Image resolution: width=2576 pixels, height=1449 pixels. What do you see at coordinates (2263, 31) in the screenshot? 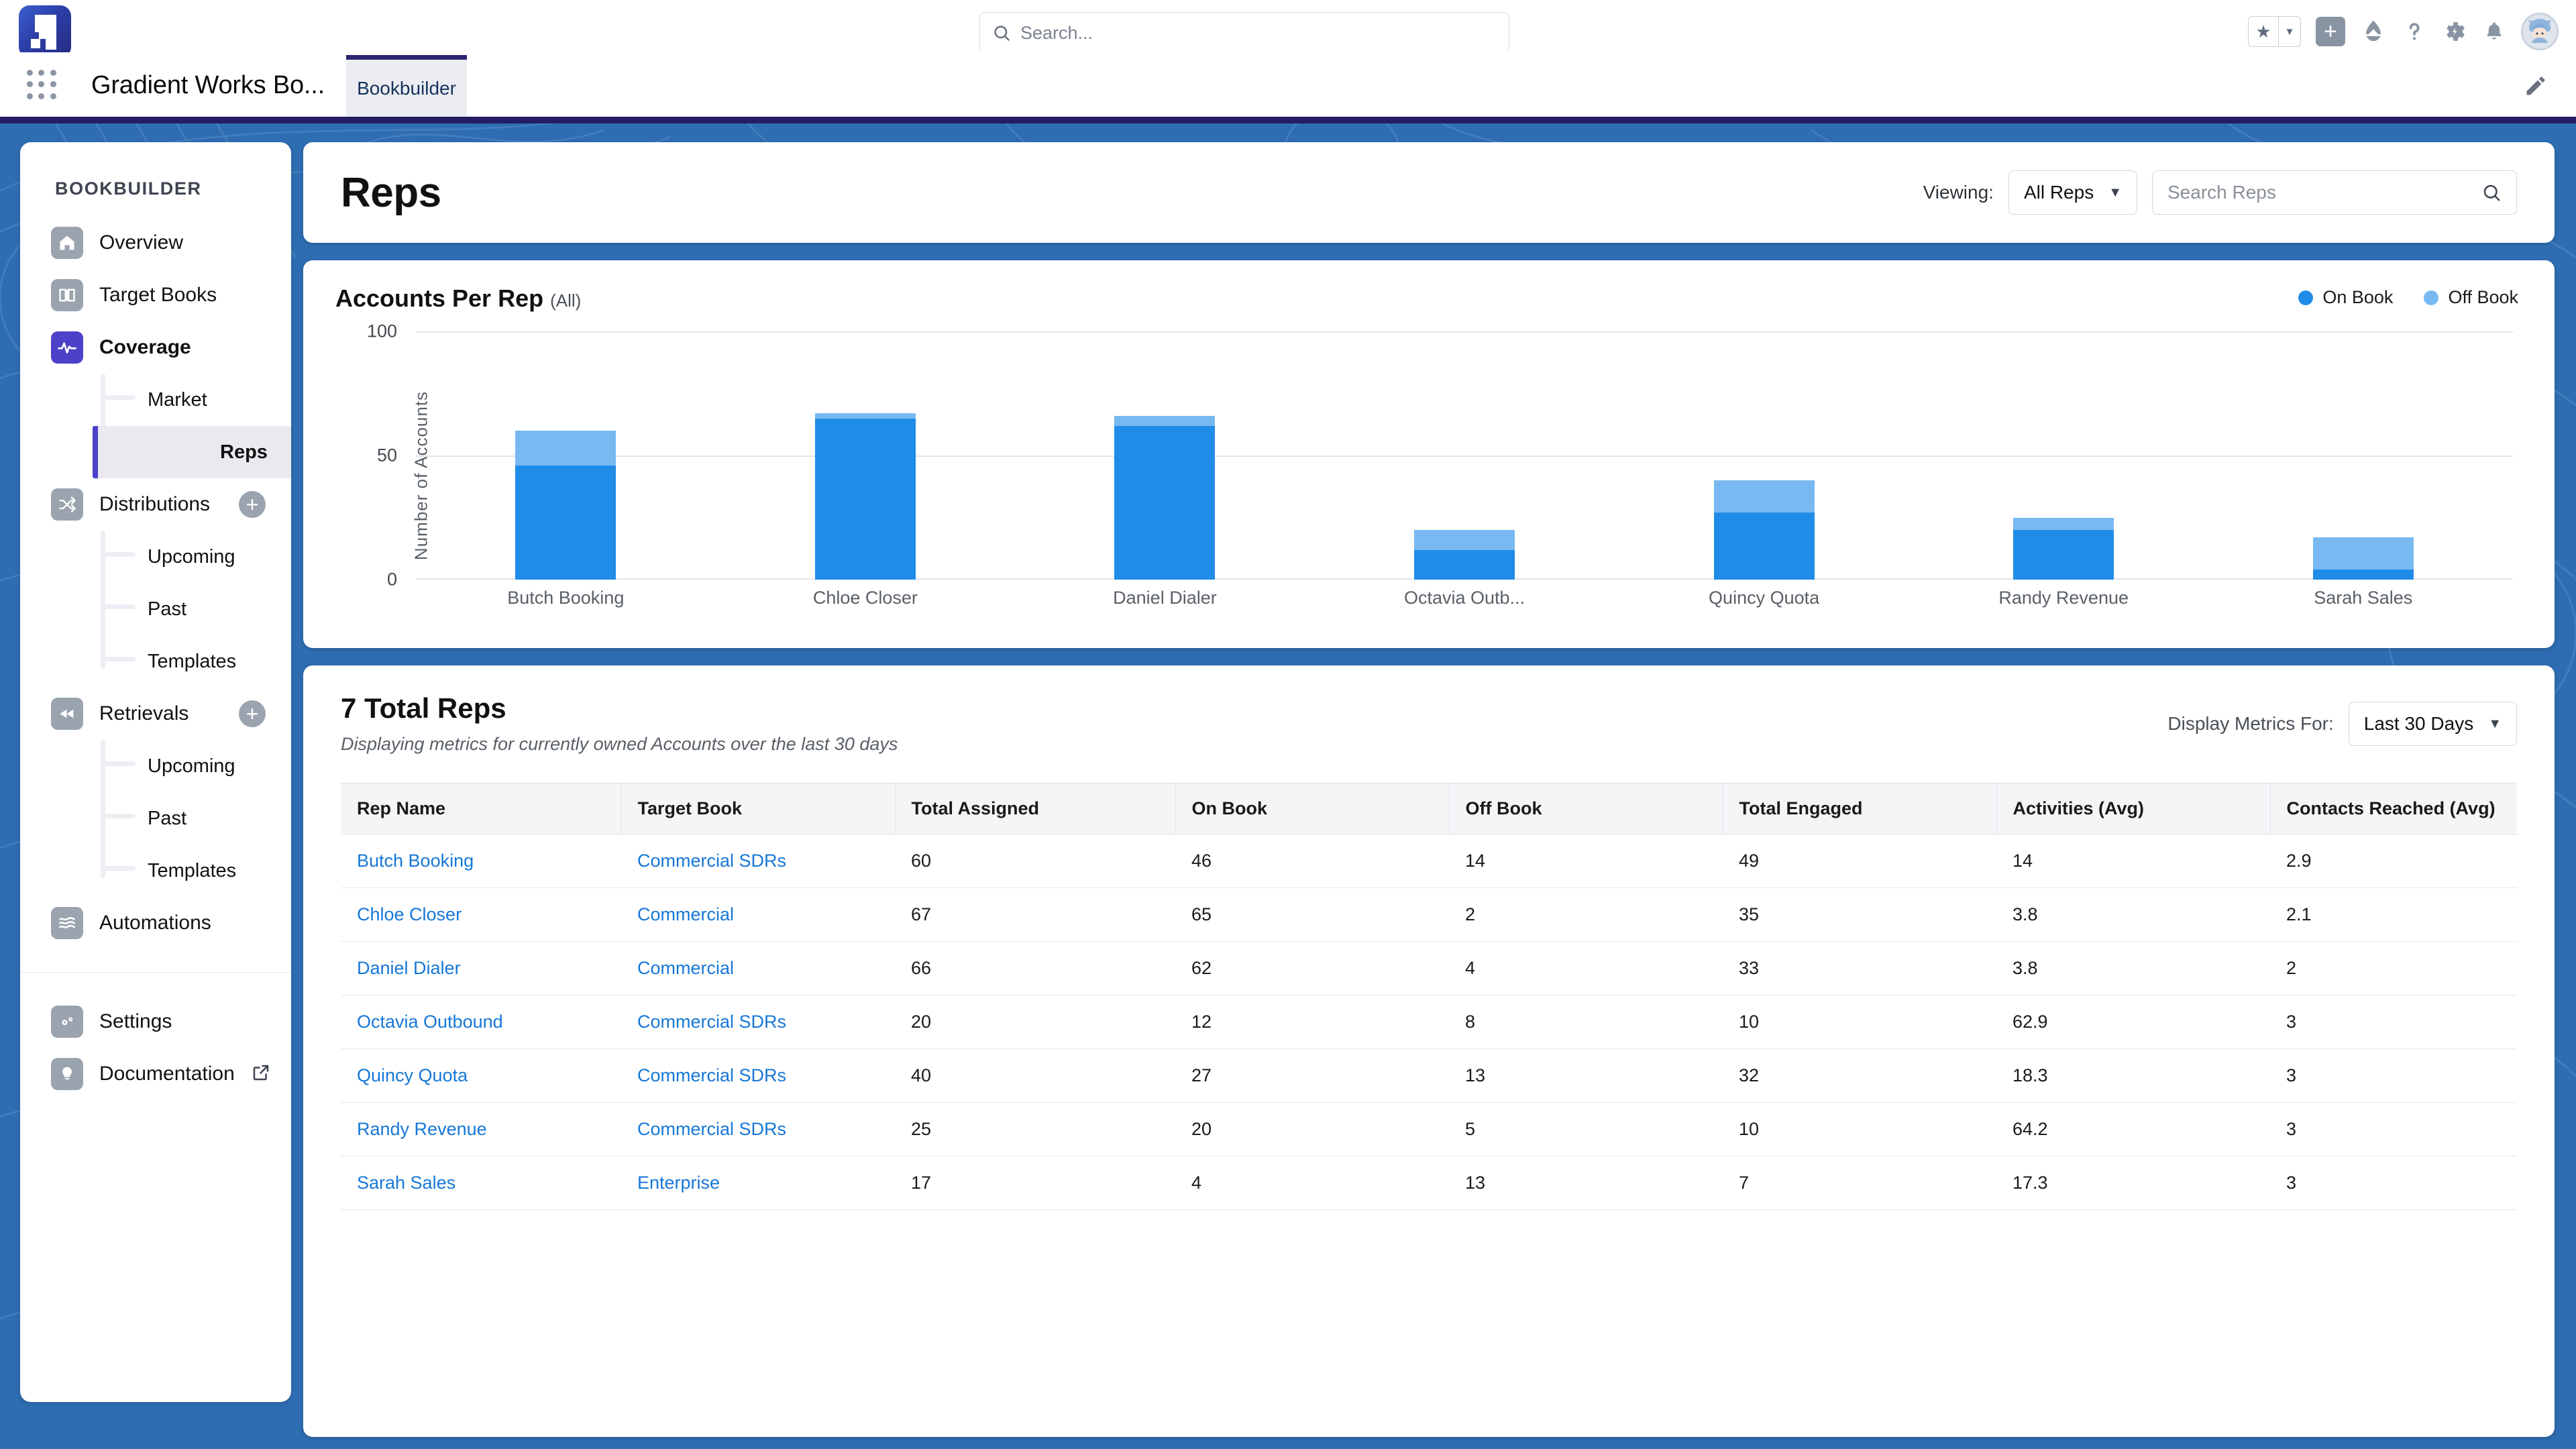
I see `favorites-star-icon: ★` at bounding box center [2263, 31].